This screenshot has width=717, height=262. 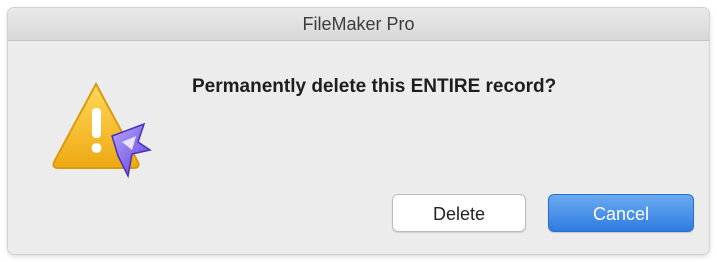 I want to click on title-bar: FileMaker Pro, so click(x=358, y=24).